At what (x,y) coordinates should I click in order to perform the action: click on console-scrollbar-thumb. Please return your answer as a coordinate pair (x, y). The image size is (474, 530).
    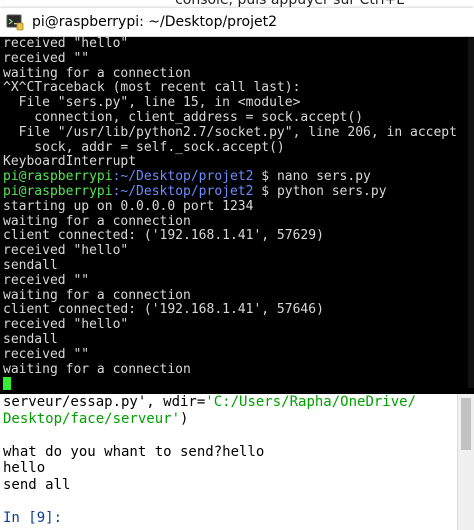
    Looking at the image, I should click on (466, 424).